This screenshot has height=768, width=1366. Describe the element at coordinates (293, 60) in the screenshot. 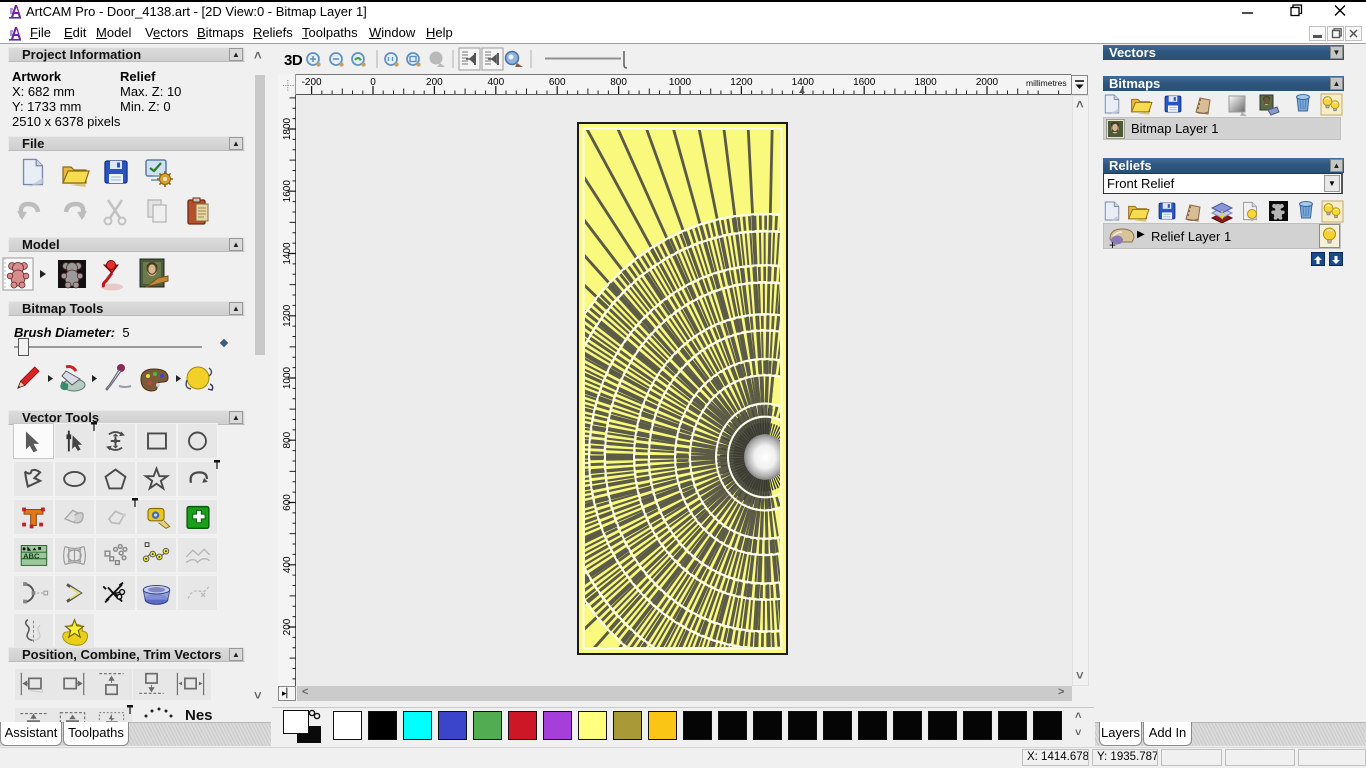

I see `svg-text: 3D` at that location.